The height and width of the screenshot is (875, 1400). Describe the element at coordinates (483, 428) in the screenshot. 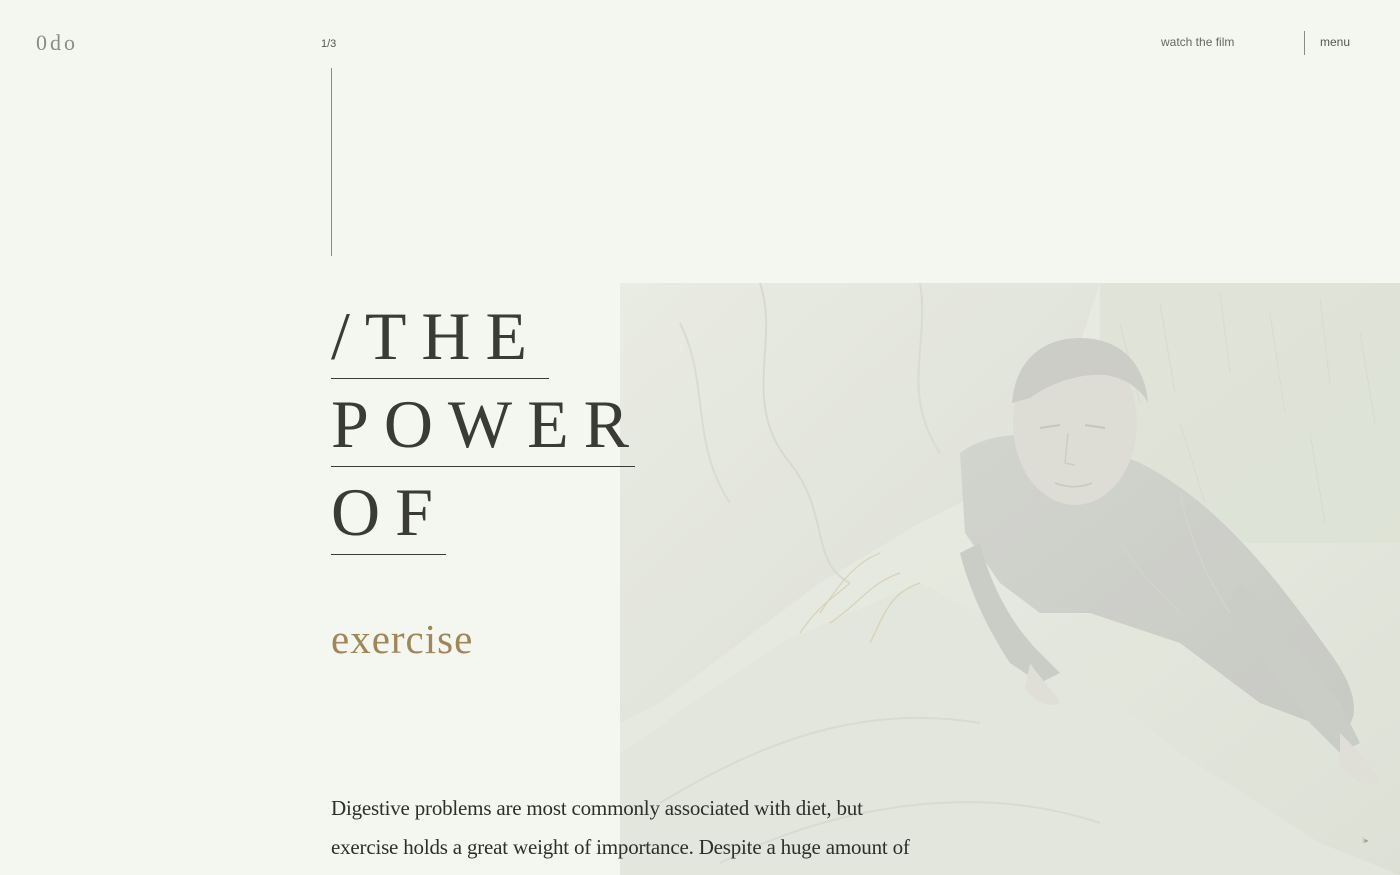

I see `hero-title-line-2: POWER` at that location.